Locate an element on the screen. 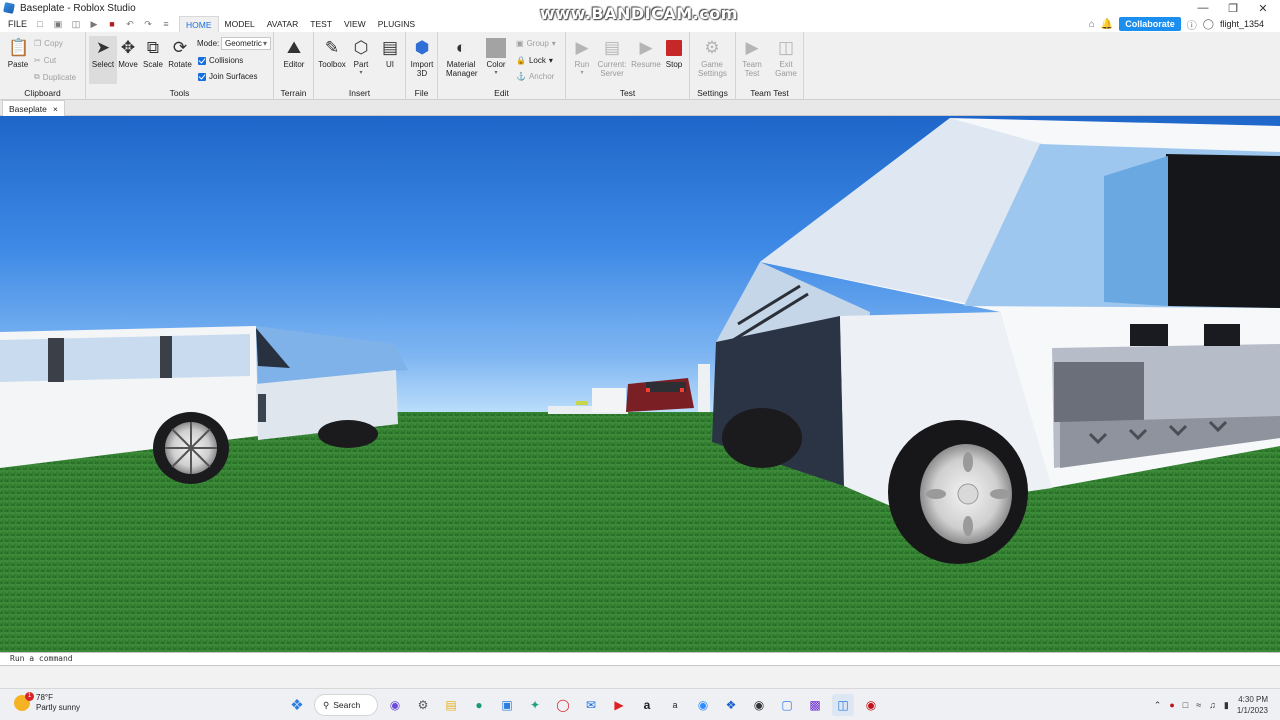 The height and width of the screenshot is (720, 1280). amazon-alt-icon: a is located at coordinates (675, 705).